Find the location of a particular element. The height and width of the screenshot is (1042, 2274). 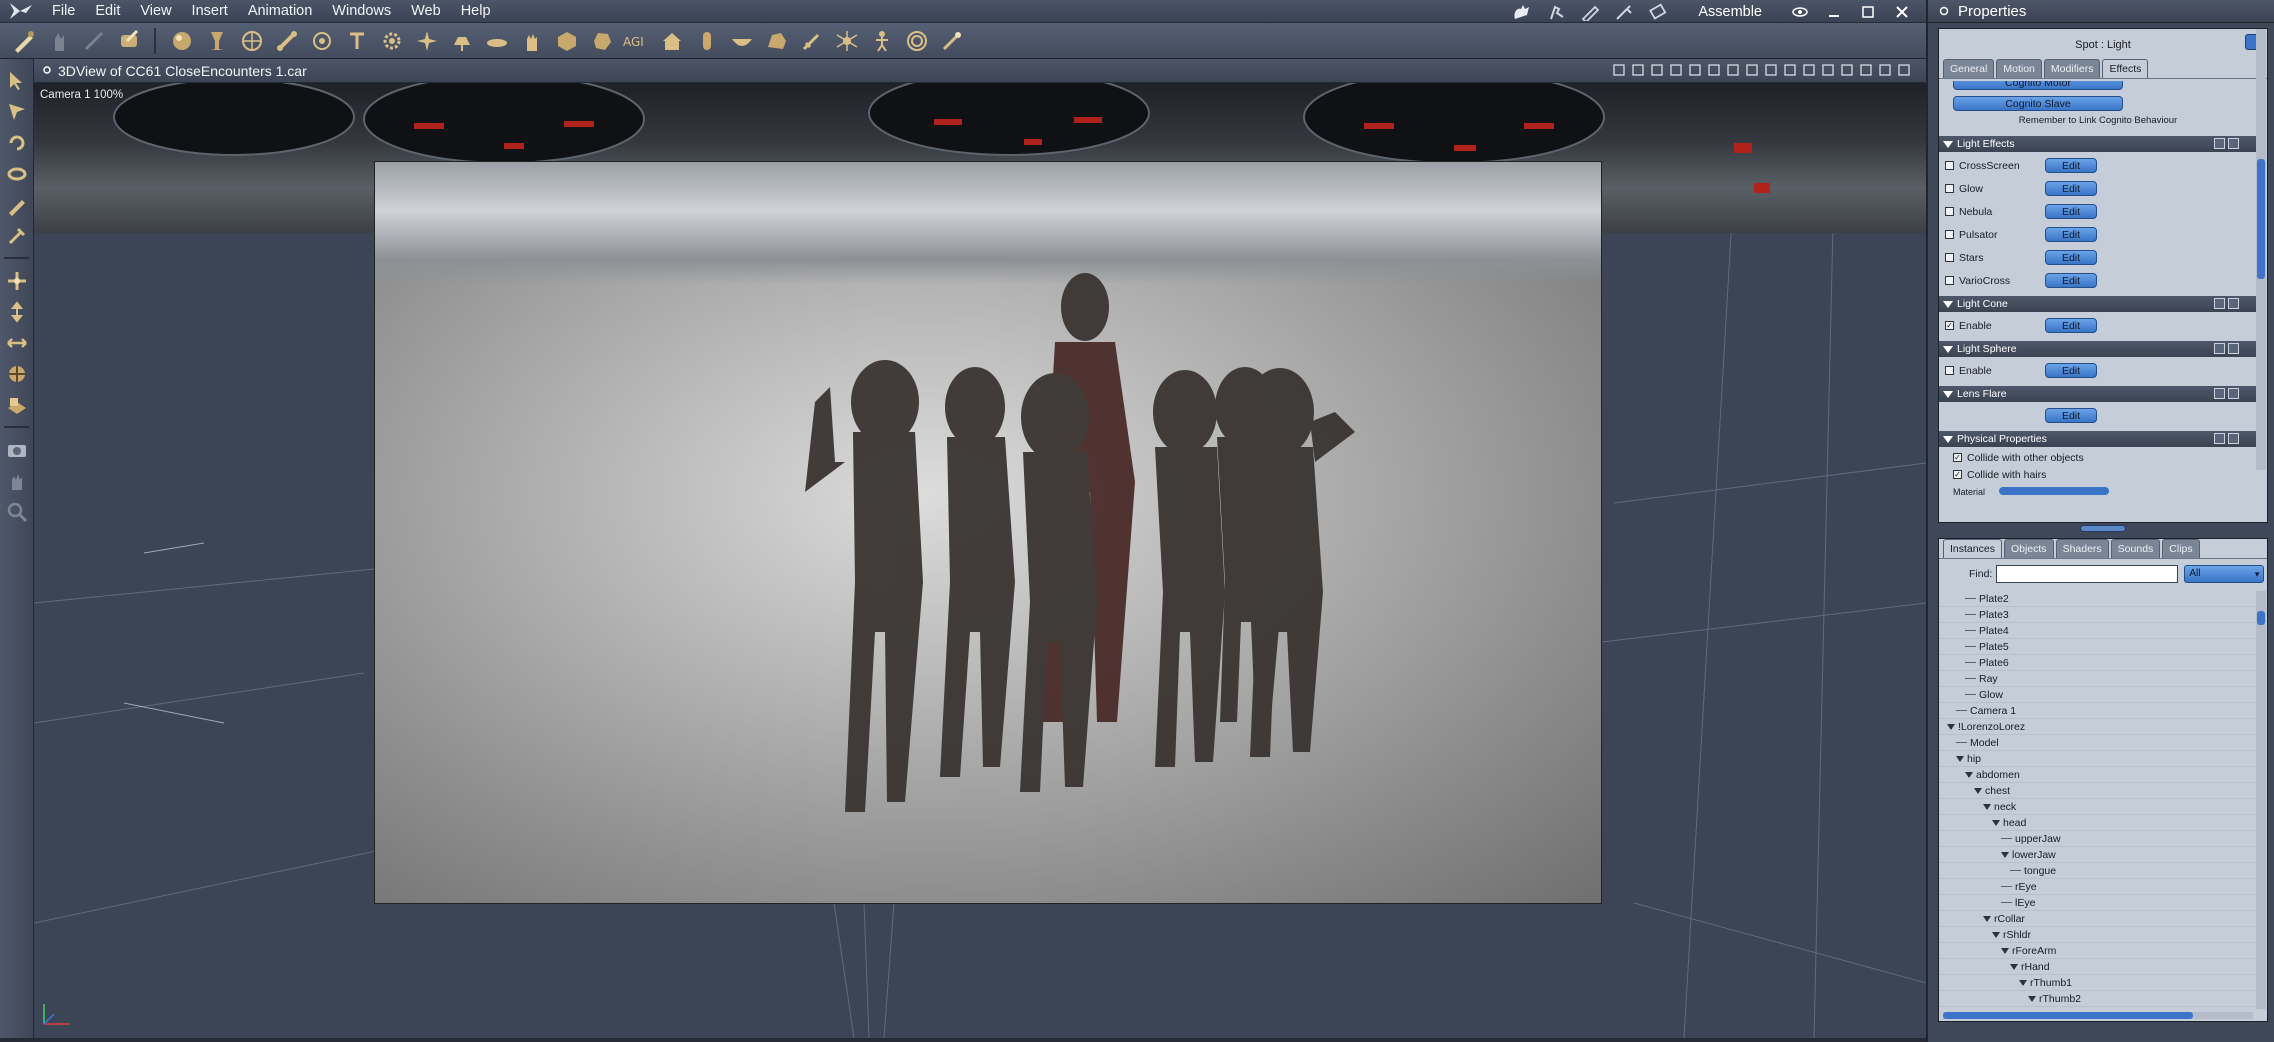

menu-view: View is located at coordinates (155, 11).